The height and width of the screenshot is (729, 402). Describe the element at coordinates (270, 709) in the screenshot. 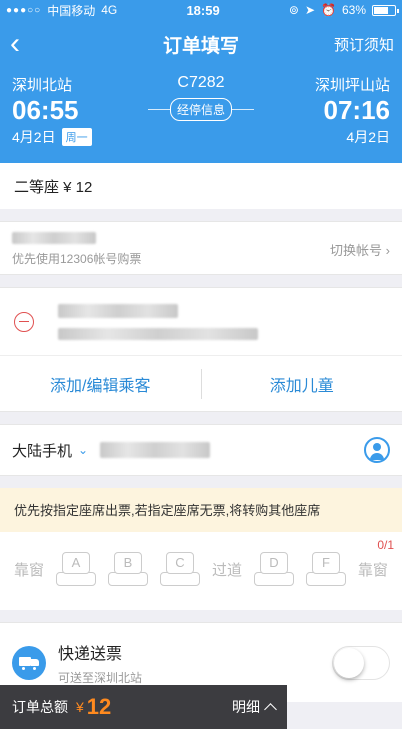

I see `chevron-up-icon` at that location.